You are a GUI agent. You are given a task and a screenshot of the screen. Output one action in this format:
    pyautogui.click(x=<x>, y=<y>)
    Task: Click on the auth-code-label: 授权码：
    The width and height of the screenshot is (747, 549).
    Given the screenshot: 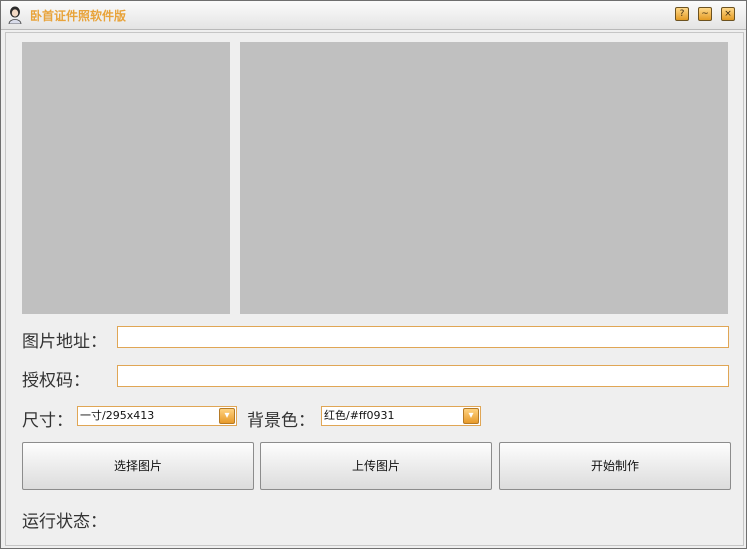 What is the action you would take?
    pyautogui.click(x=56, y=381)
    